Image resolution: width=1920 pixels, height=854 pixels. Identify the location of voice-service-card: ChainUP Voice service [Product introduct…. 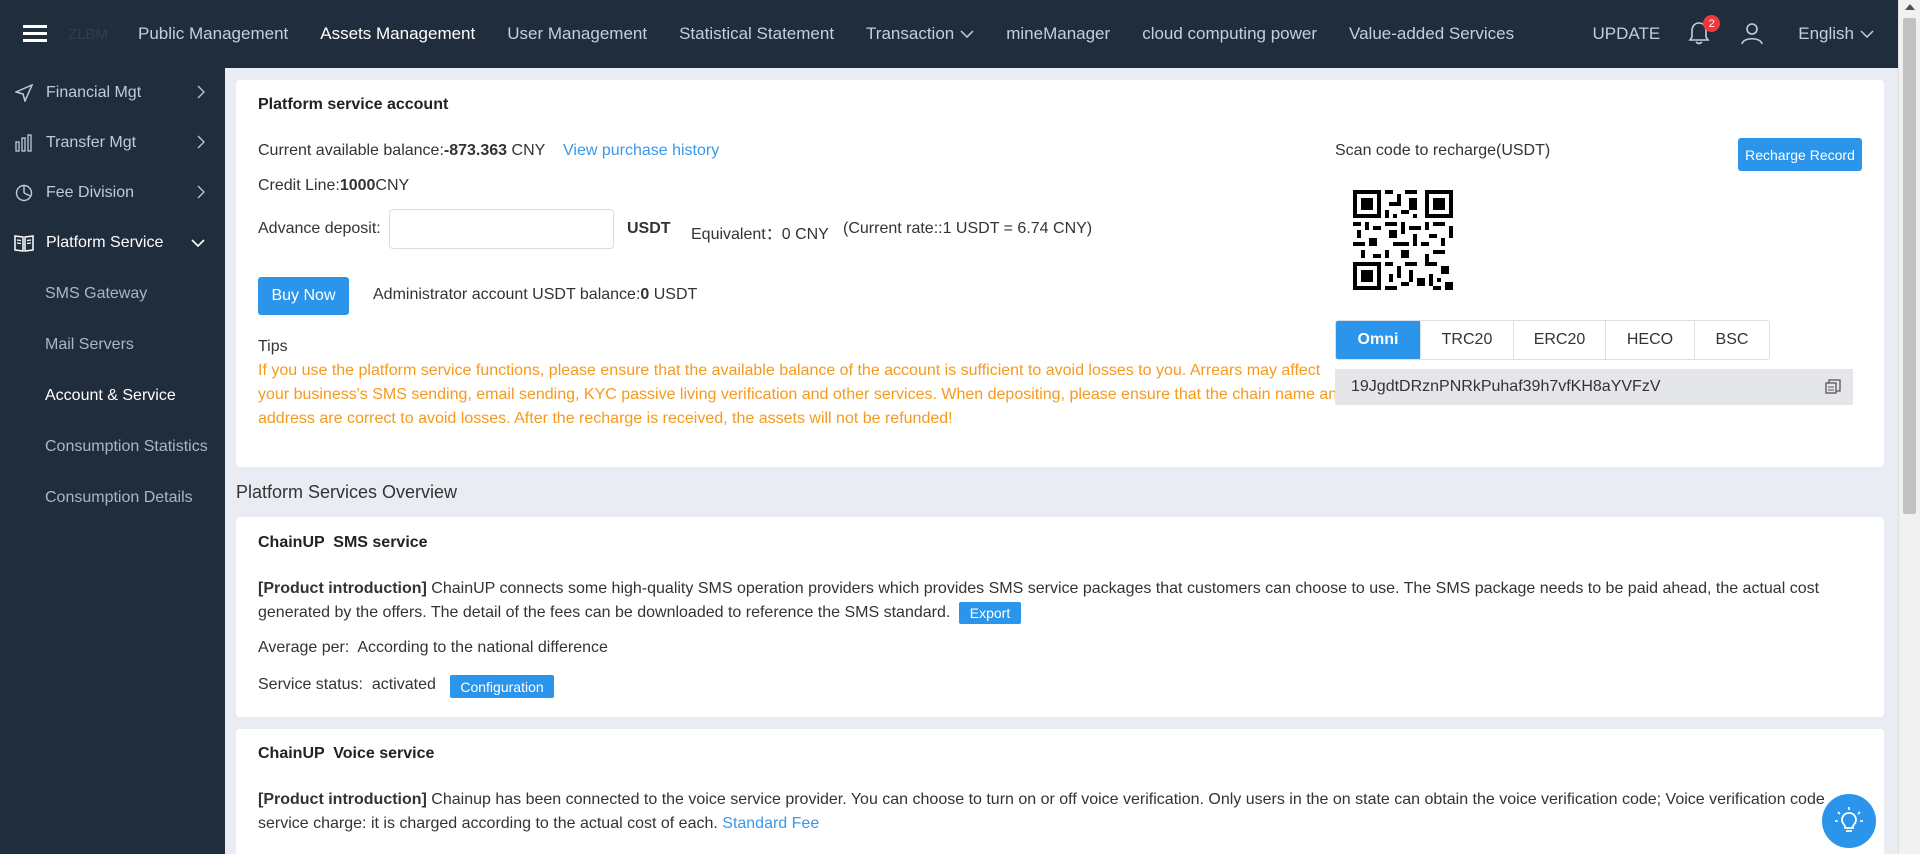
(1060, 791).